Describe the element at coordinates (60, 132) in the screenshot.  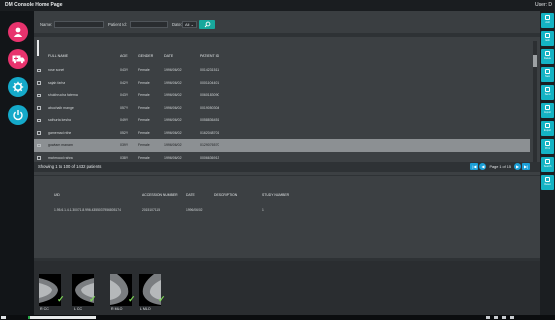
I see `cell-full-name: gamemad nthe` at that location.